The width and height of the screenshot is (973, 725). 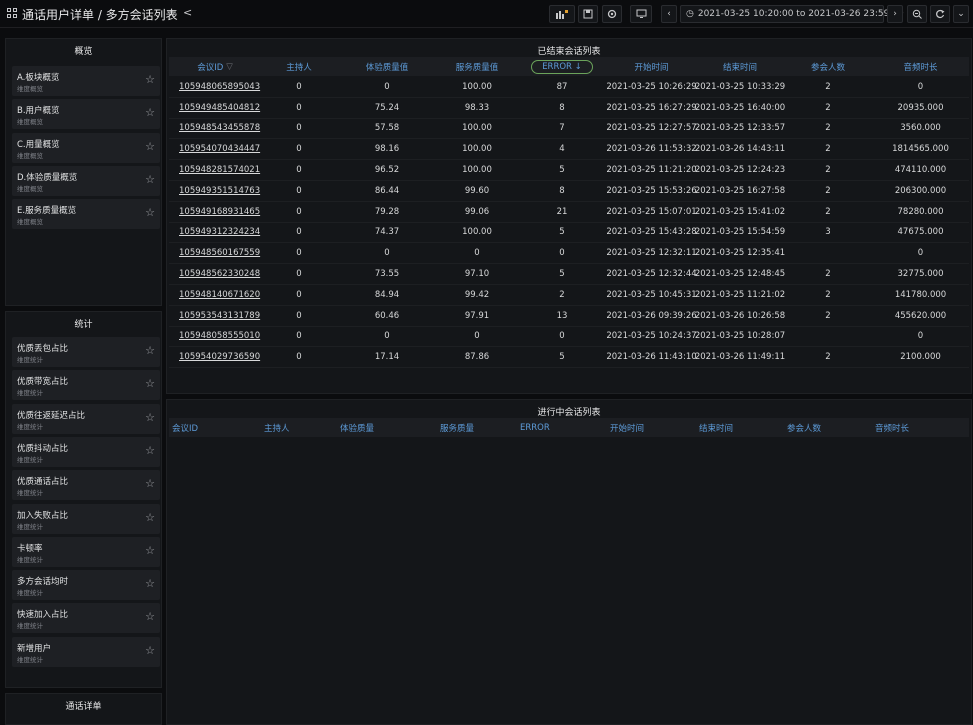 I want to click on sidebar-item: 多方会话均时 维度统计 ☆, so click(x=86, y=585).